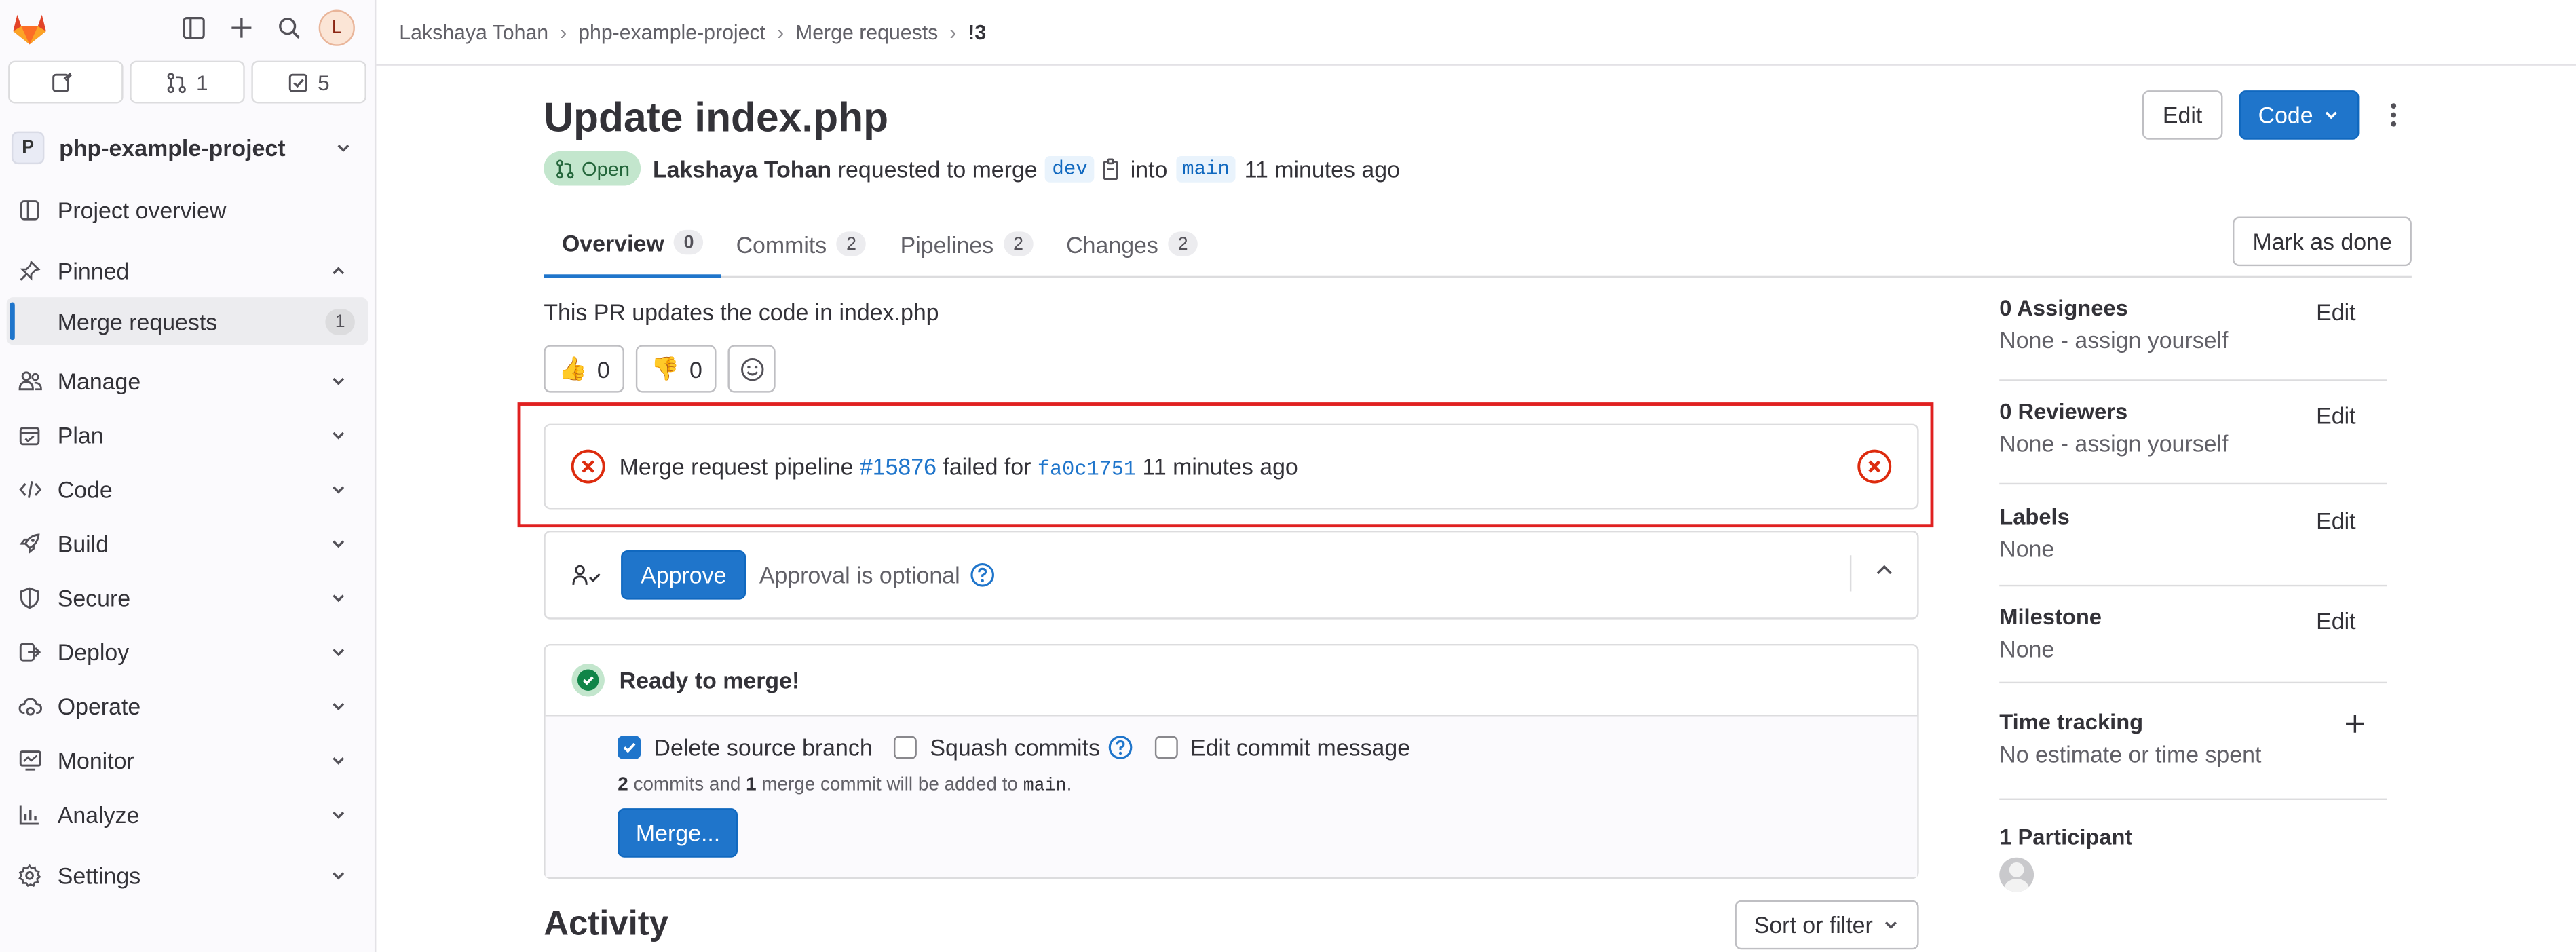 The height and width of the screenshot is (952, 2576). What do you see at coordinates (1015, 747) in the screenshot?
I see `squash-commits-label: Squash commits` at bounding box center [1015, 747].